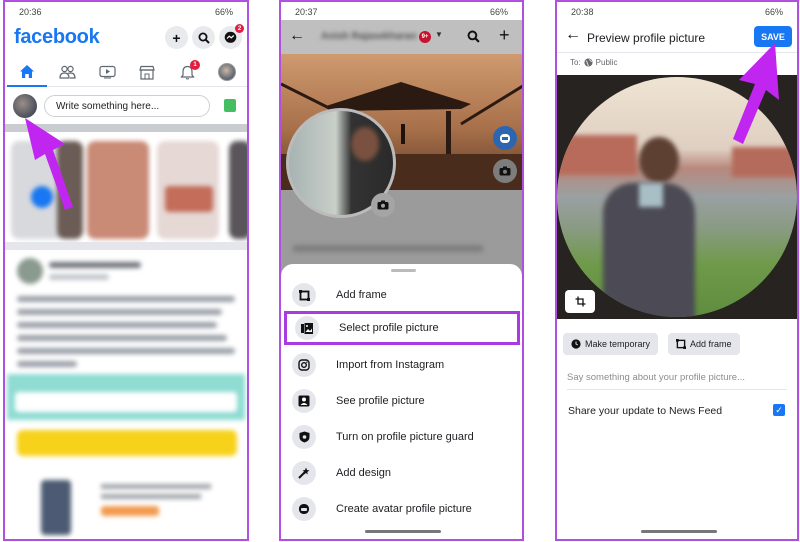  Describe the element at coordinates (380, 401) in the screenshot. I see `sheet-item-label: See profile picture` at that location.